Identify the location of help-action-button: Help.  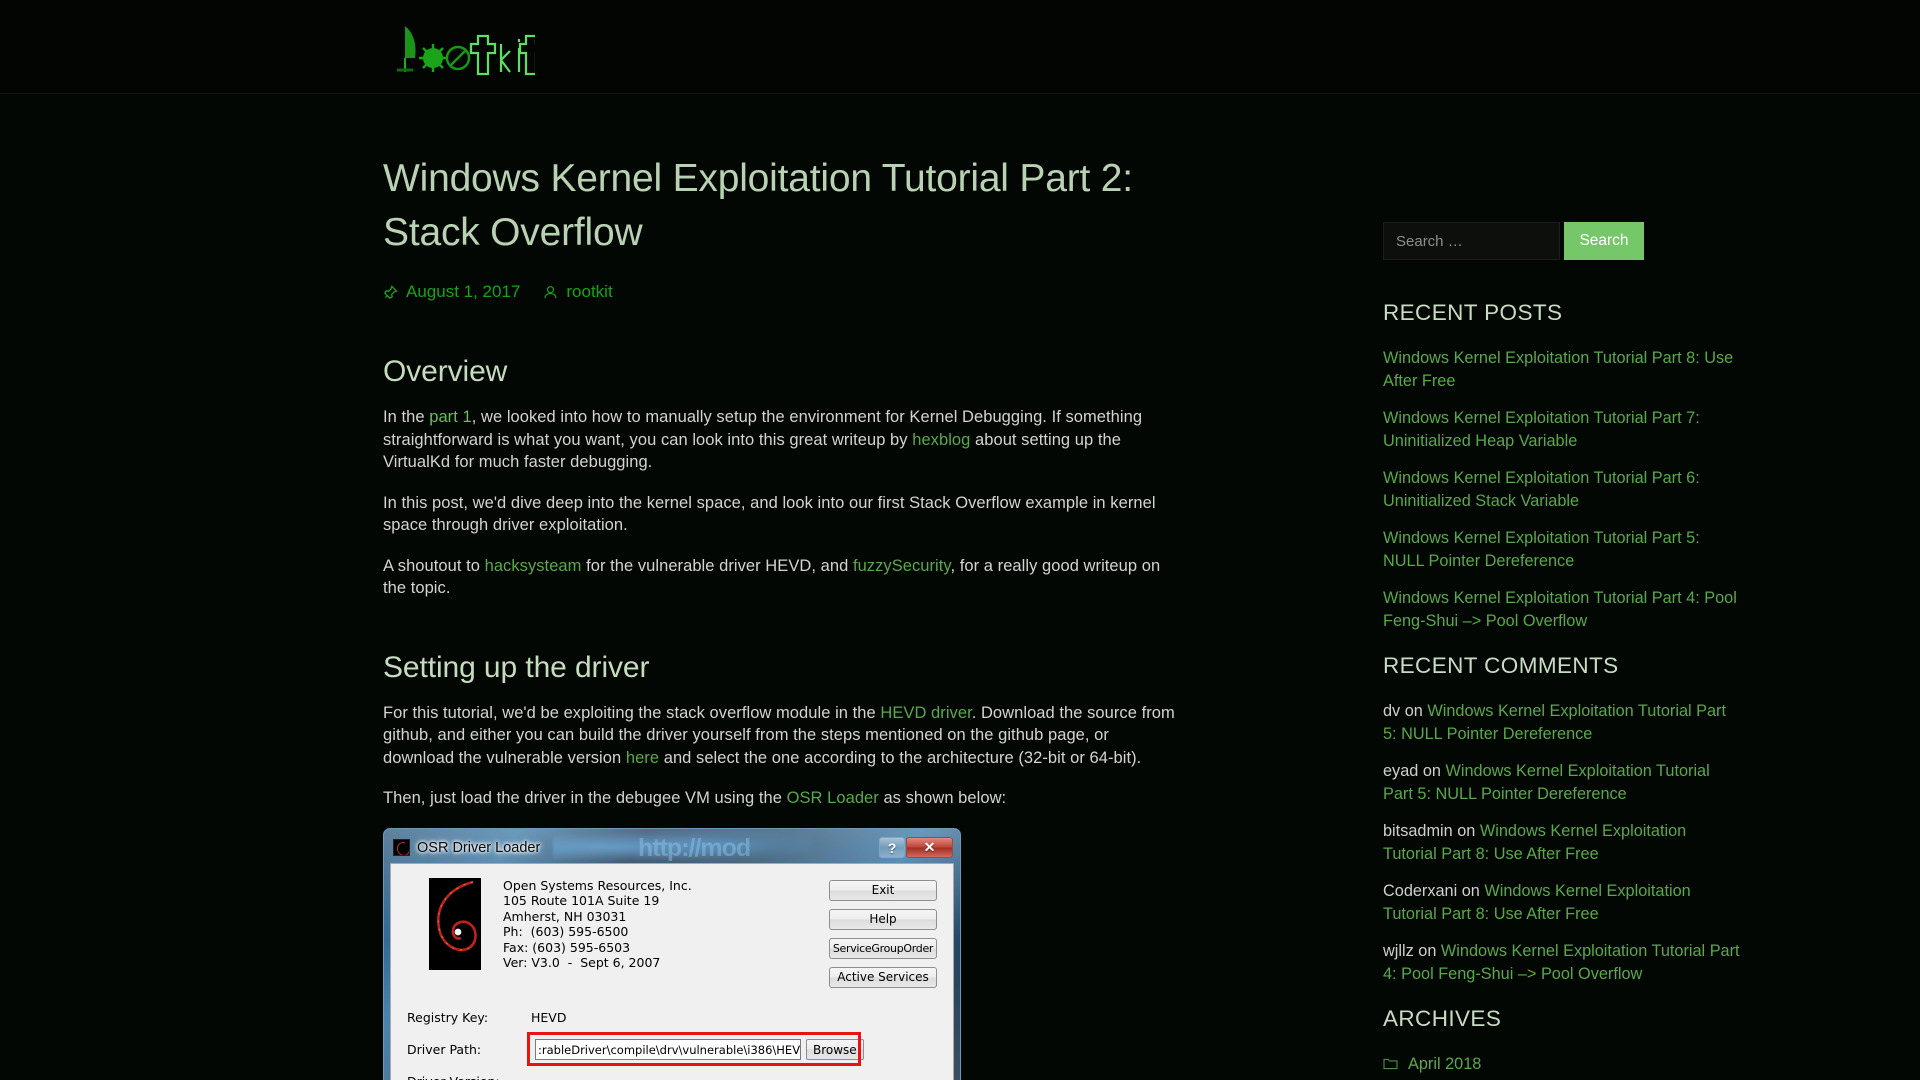
(883, 919).